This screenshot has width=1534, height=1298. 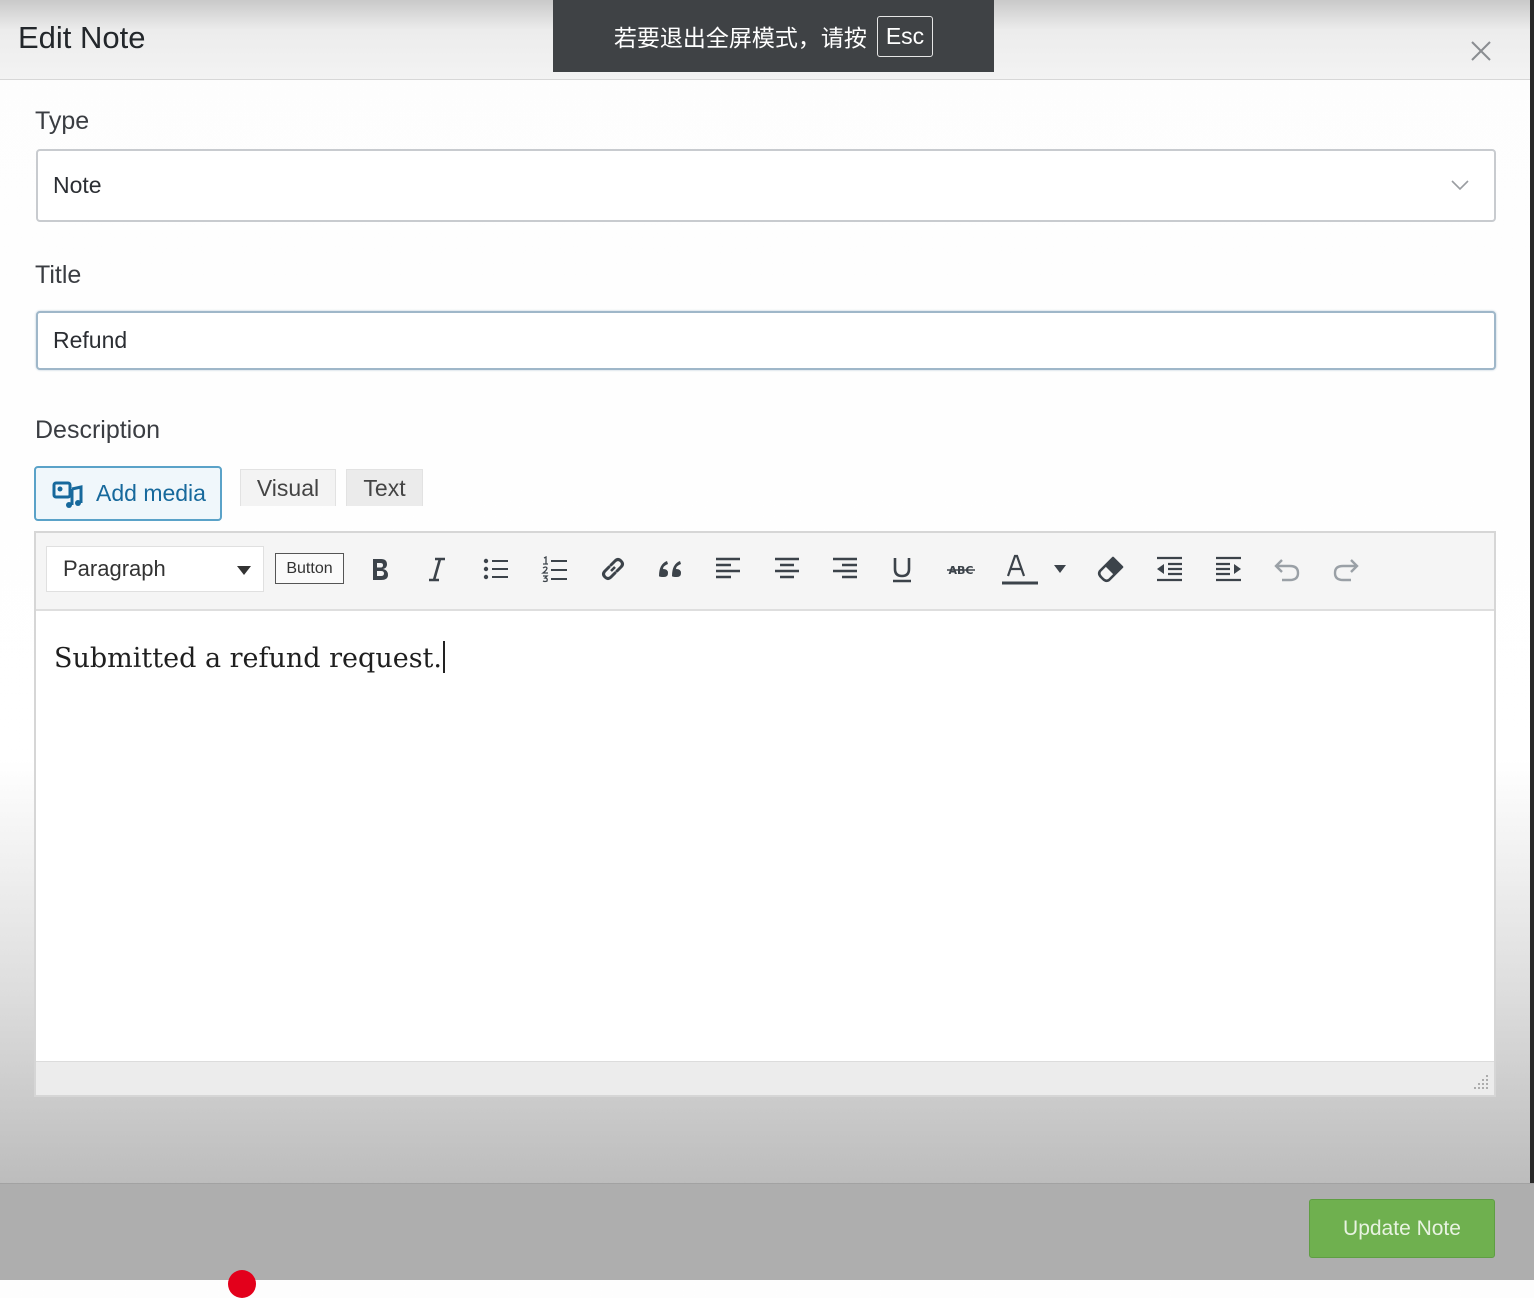 I want to click on align-right-icon, so click(x=845, y=568).